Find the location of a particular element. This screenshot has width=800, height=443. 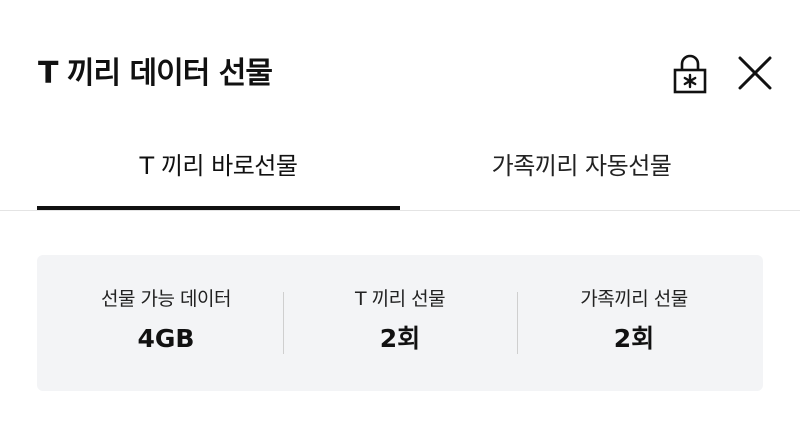

tab-t-direct-gift: T 끼리 바로선물 is located at coordinates (218, 170).